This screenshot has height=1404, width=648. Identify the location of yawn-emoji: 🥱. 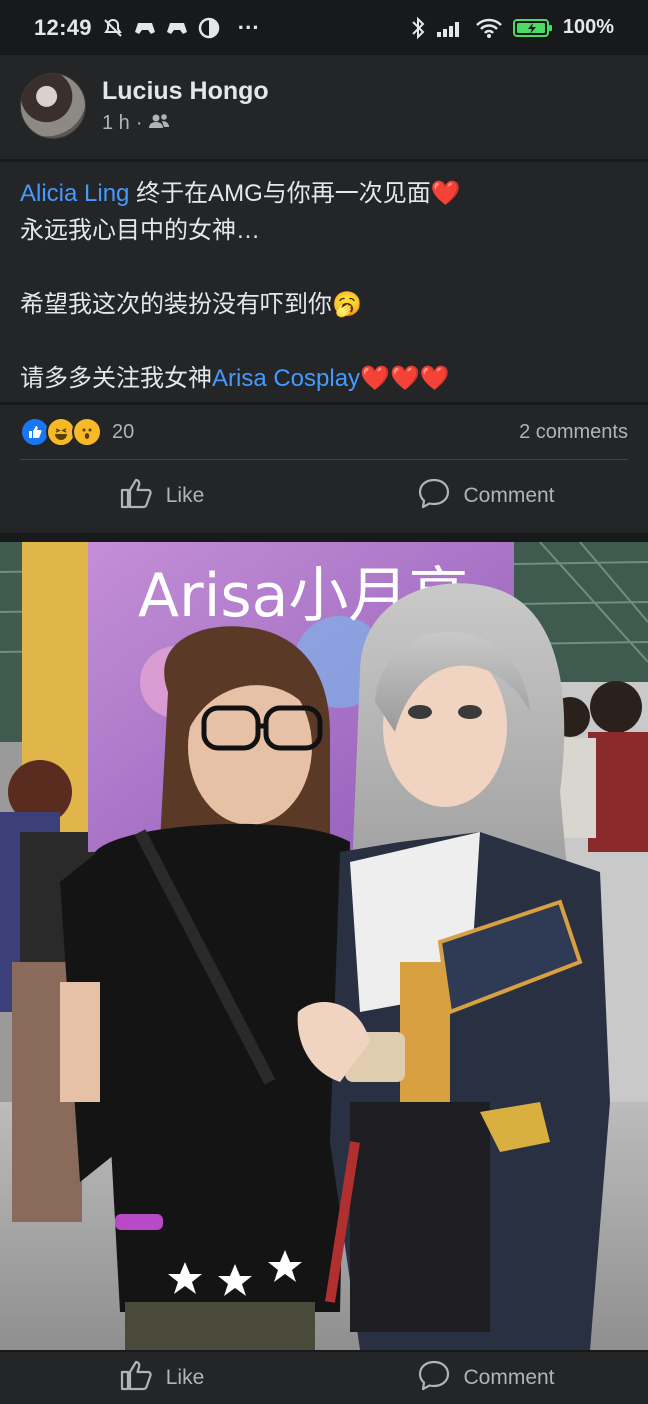
(347, 304).